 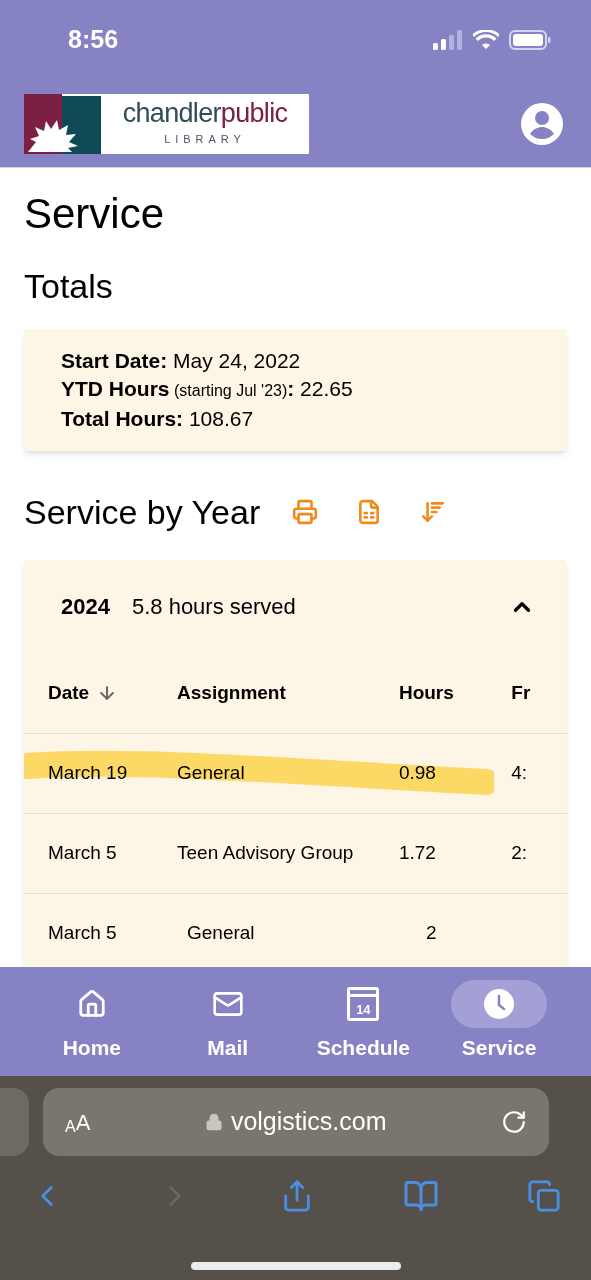 I want to click on table-cell: March 19, so click(x=88, y=772).